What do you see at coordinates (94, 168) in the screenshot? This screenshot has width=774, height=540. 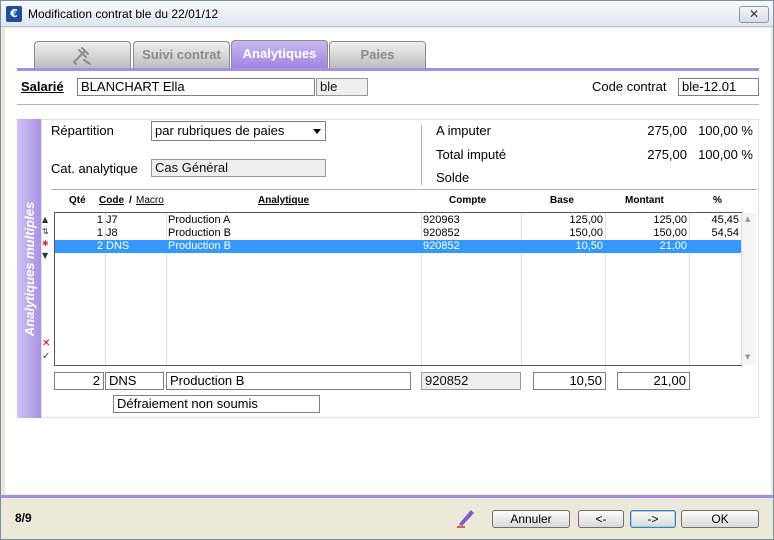 I see `cat-analytique-label: Cat. analytique` at bounding box center [94, 168].